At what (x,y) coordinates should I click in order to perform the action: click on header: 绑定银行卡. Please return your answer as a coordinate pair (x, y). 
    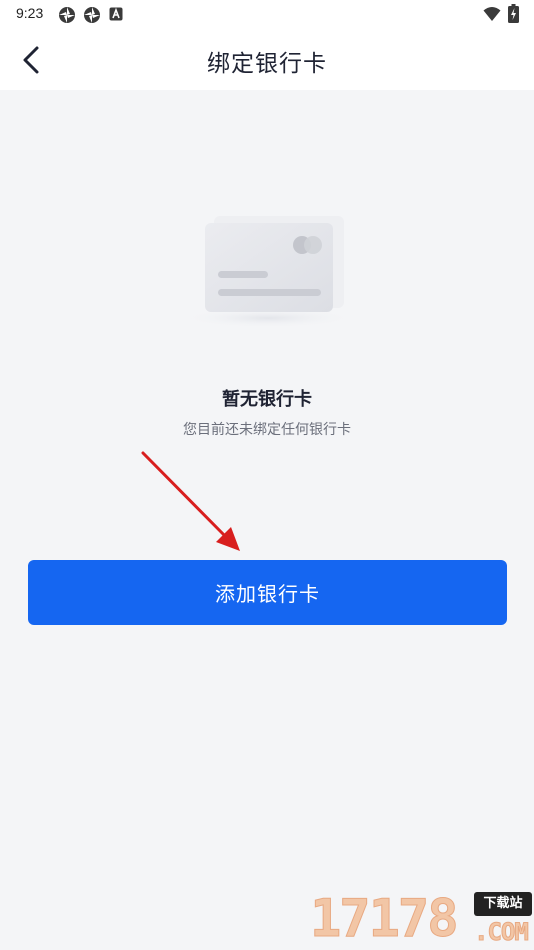
    Looking at the image, I should click on (267, 59).